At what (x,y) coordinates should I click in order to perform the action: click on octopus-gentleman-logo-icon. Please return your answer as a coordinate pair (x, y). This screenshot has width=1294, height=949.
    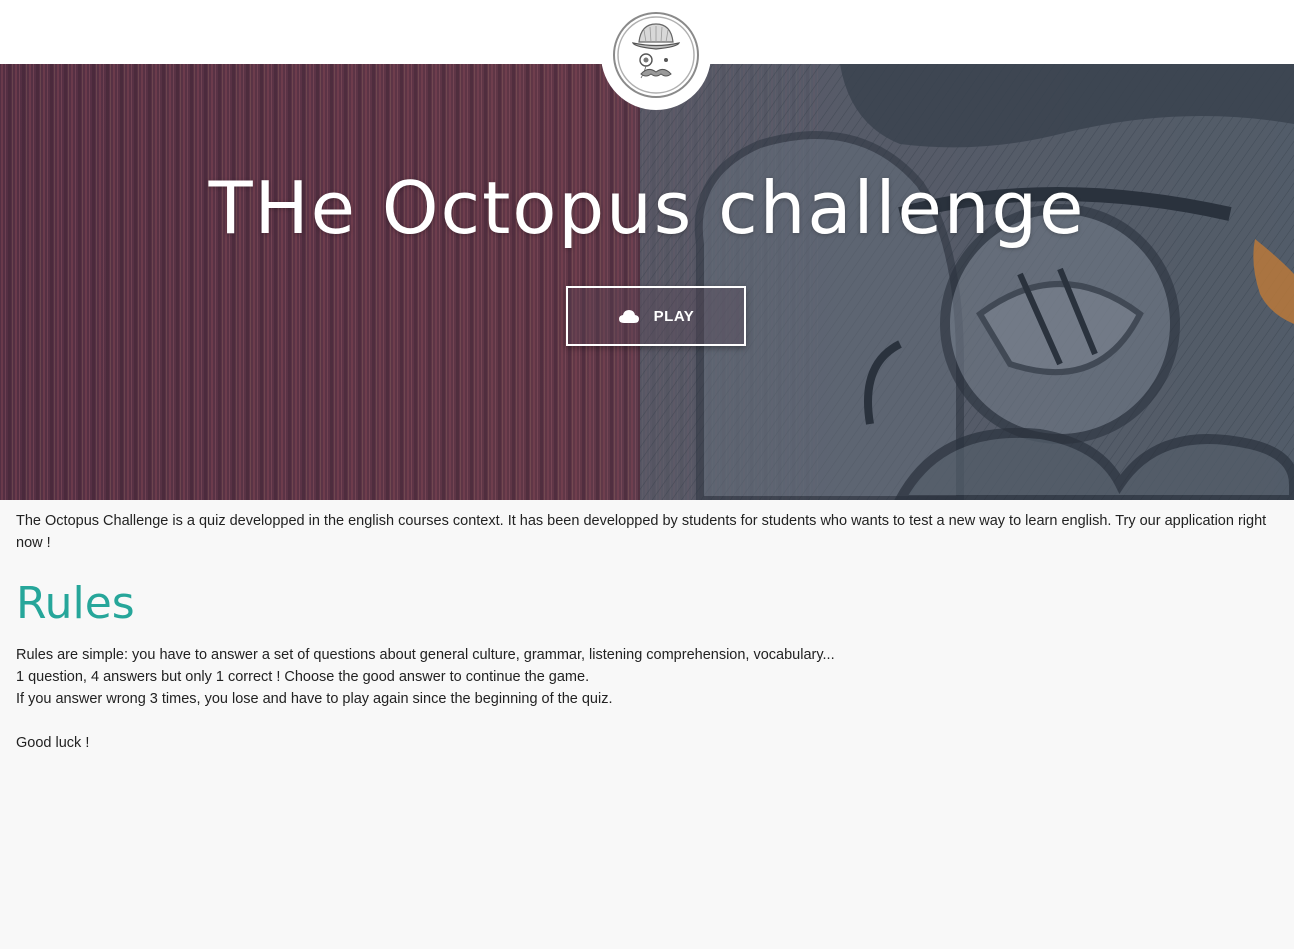
    Looking at the image, I should click on (656, 55).